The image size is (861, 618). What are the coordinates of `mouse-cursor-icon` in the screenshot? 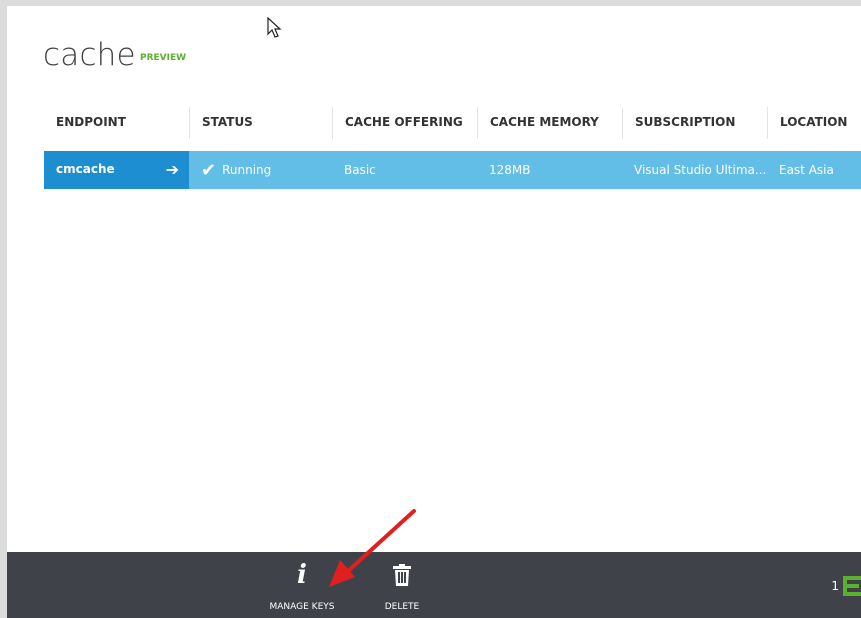 It's located at (274, 27).